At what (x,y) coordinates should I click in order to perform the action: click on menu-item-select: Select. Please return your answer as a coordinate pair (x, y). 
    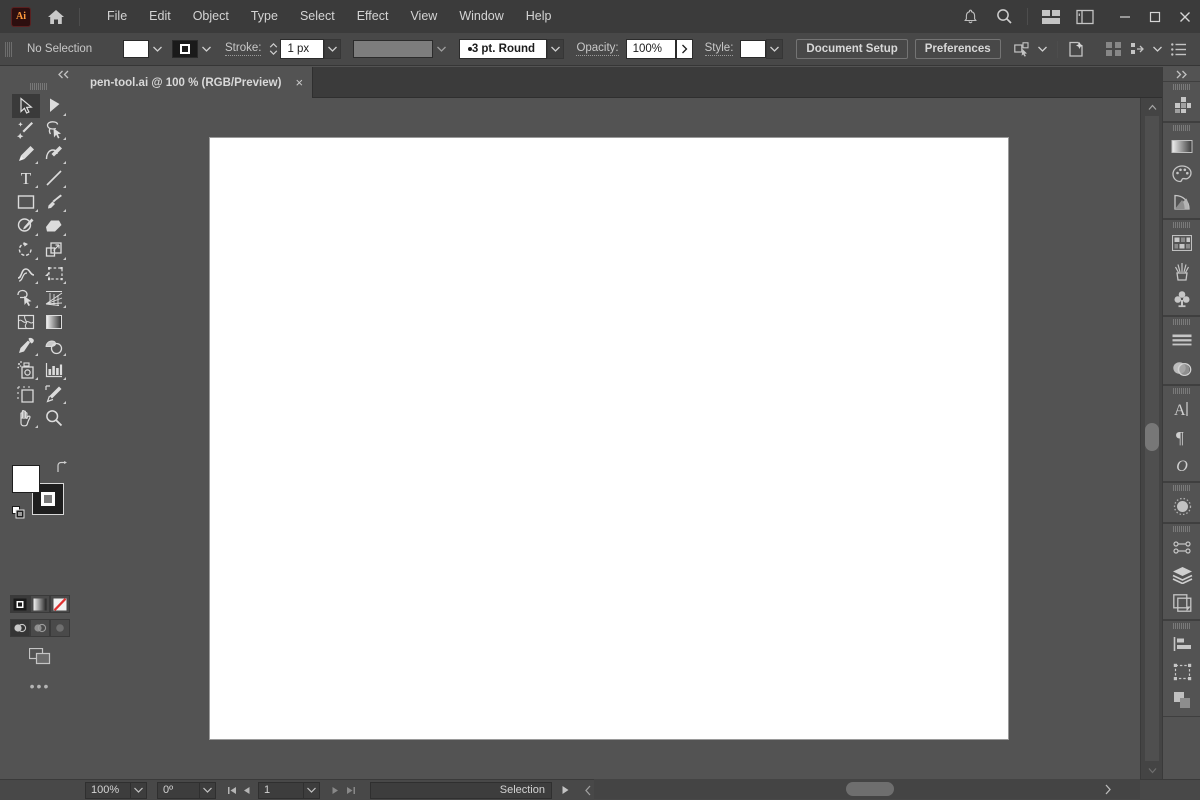
    Looking at the image, I should click on (317, 16).